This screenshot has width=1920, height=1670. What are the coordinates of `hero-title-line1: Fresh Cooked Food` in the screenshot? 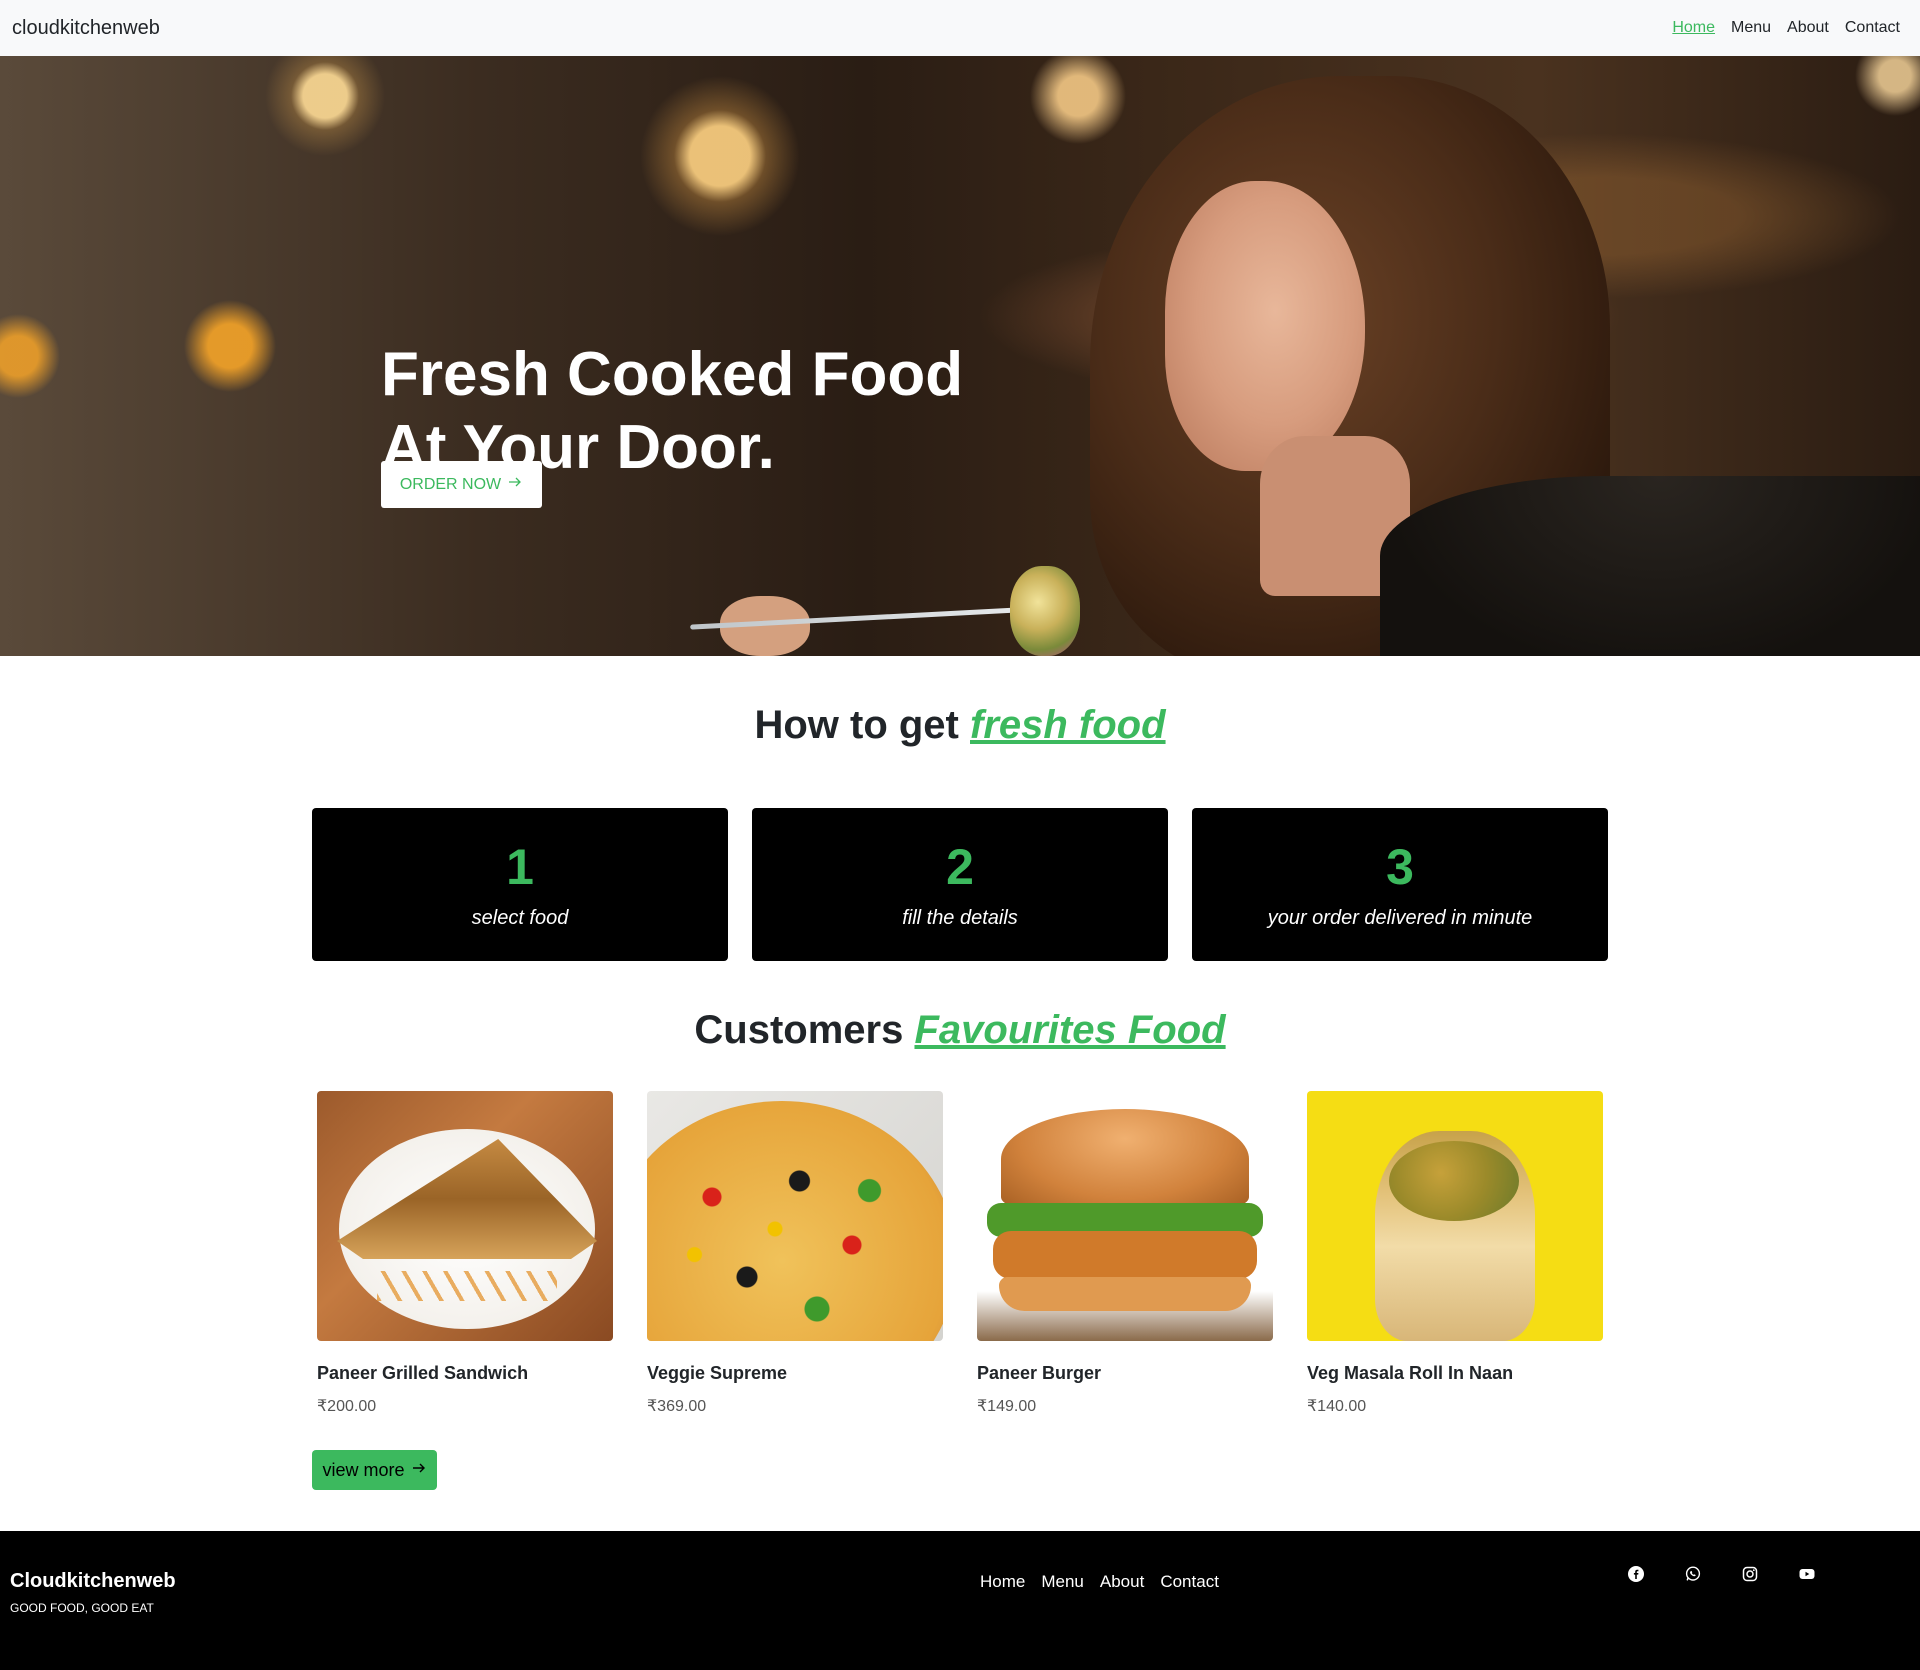 It's located at (672, 374).